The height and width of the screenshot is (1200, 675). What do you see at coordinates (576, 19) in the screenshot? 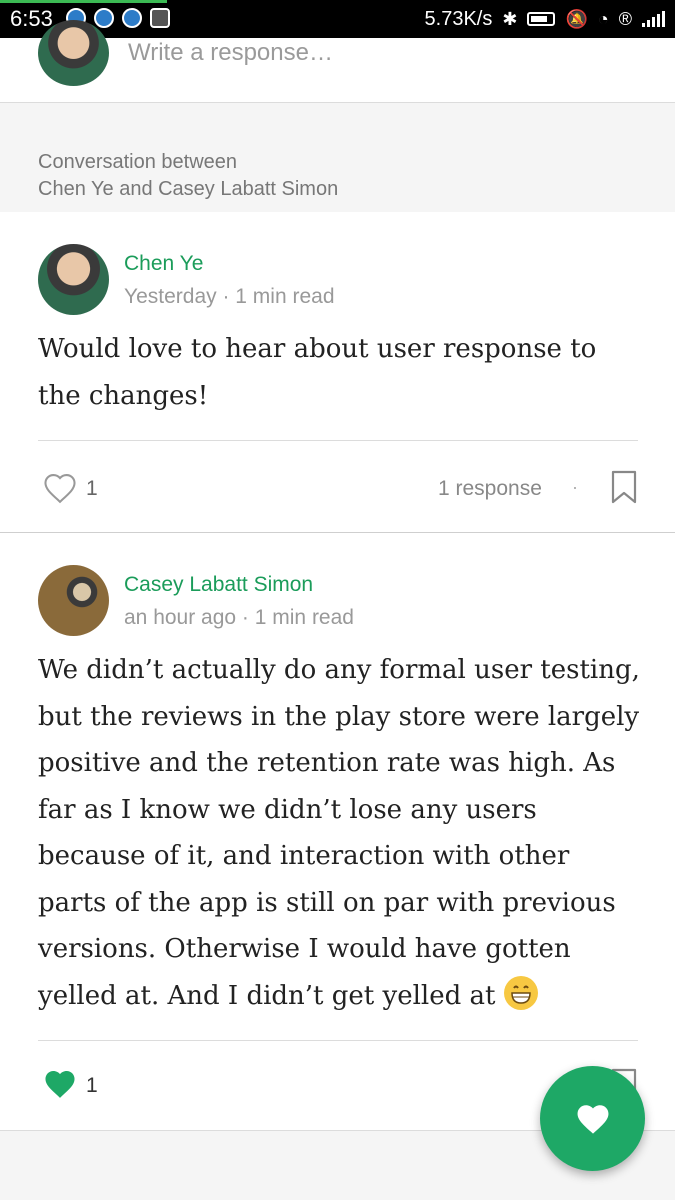
I see `mute-icon: 🔕` at bounding box center [576, 19].